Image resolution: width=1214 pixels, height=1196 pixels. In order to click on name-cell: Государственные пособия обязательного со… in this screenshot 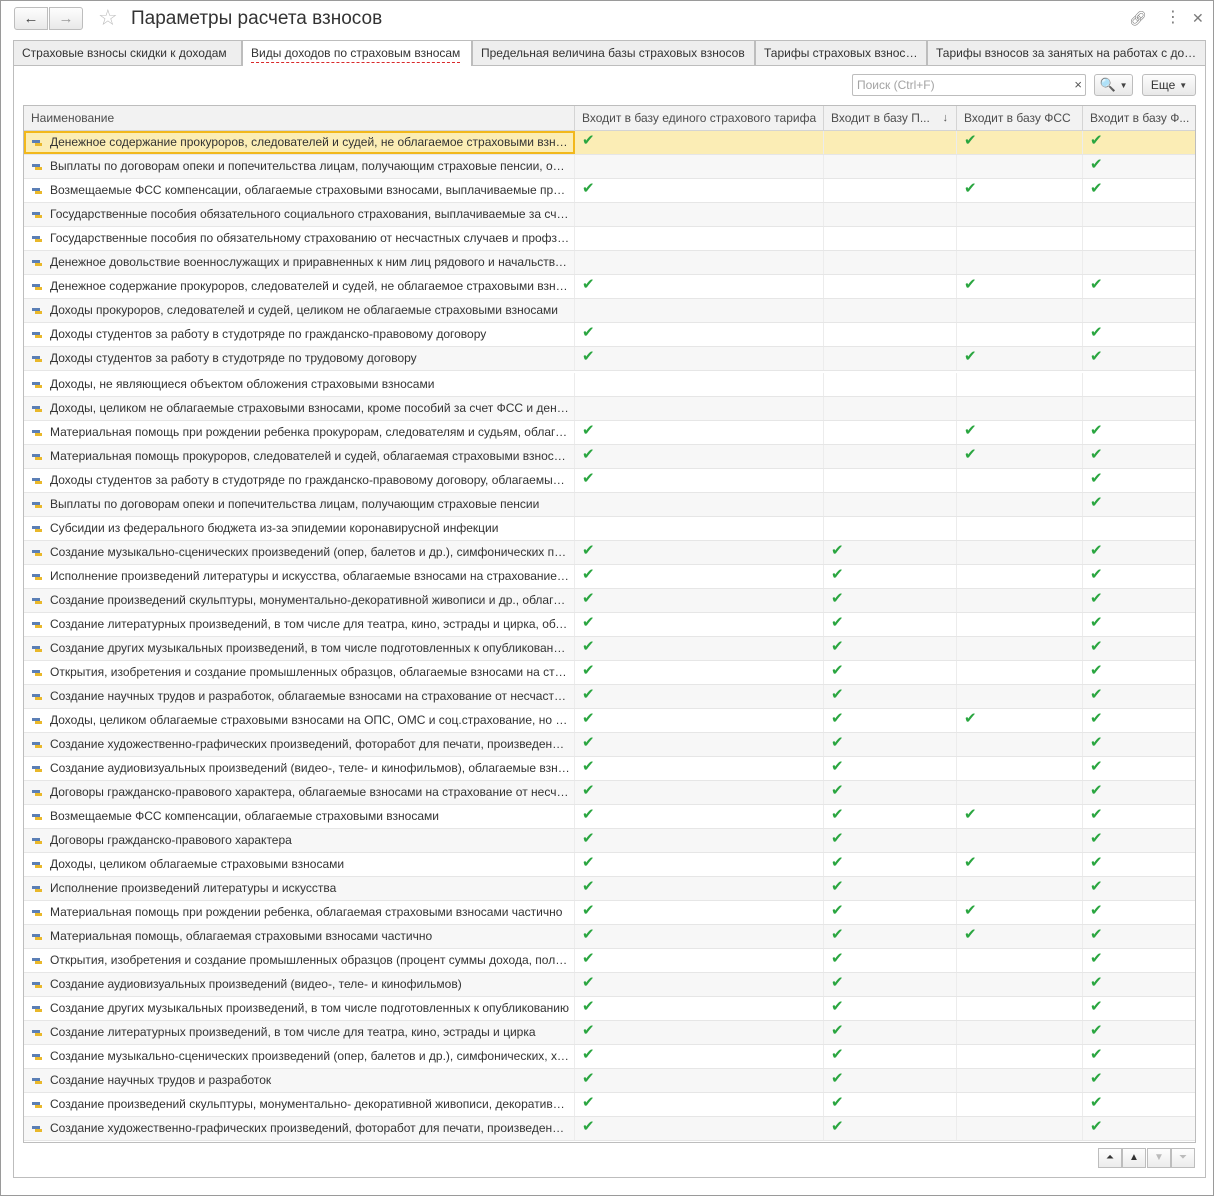, I will do `click(299, 214)`.